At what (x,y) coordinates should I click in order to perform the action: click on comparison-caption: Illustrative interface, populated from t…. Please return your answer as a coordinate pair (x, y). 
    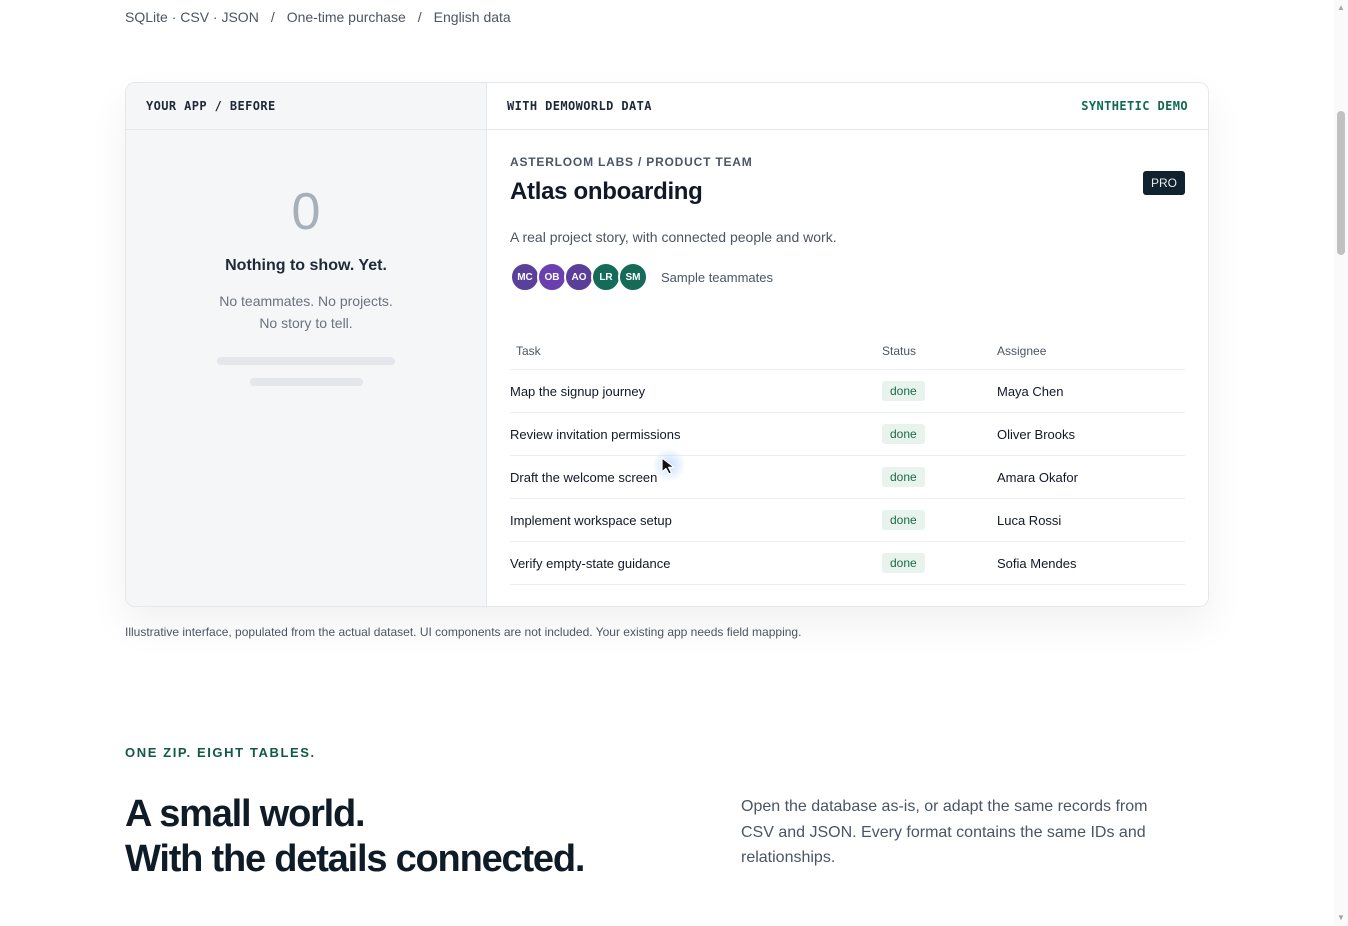
    Looking at the image, I should click on (463, 632).